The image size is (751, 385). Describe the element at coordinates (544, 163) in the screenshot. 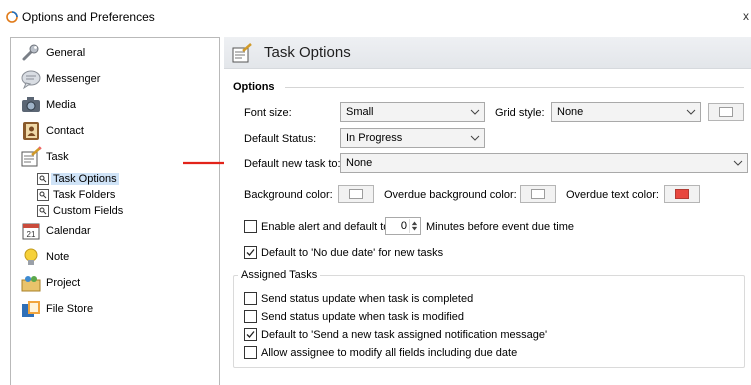

I see `default-new-task-select: None` at that location.